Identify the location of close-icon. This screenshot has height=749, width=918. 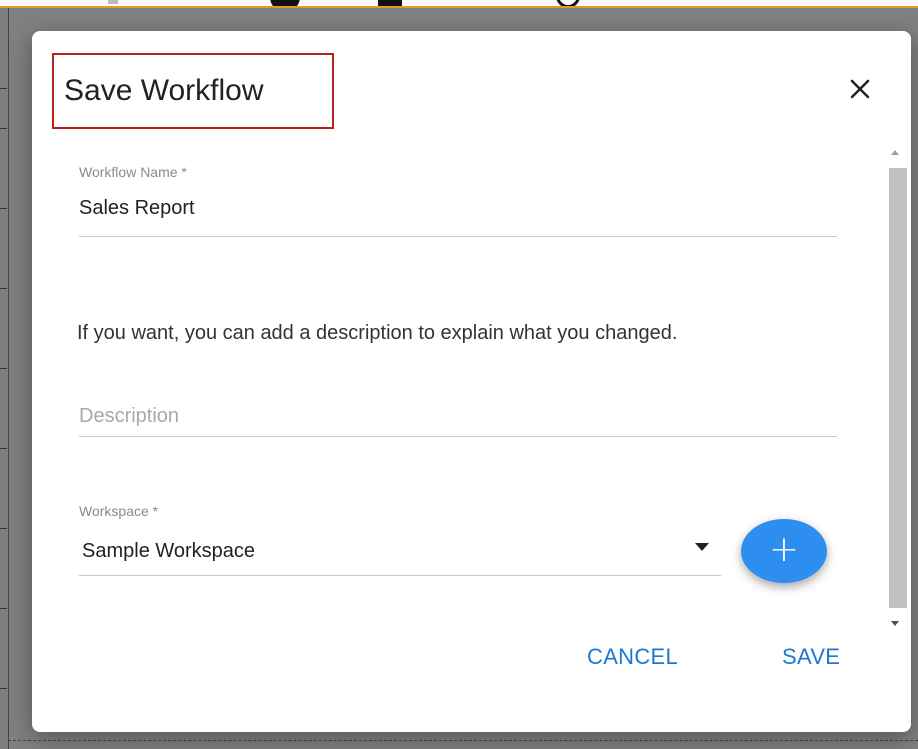
(860, 89).